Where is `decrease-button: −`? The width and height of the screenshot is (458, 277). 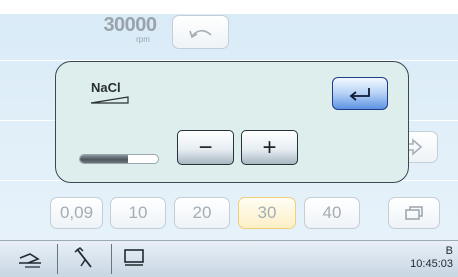 decrease-button: − is located at coordinates (205, 147).